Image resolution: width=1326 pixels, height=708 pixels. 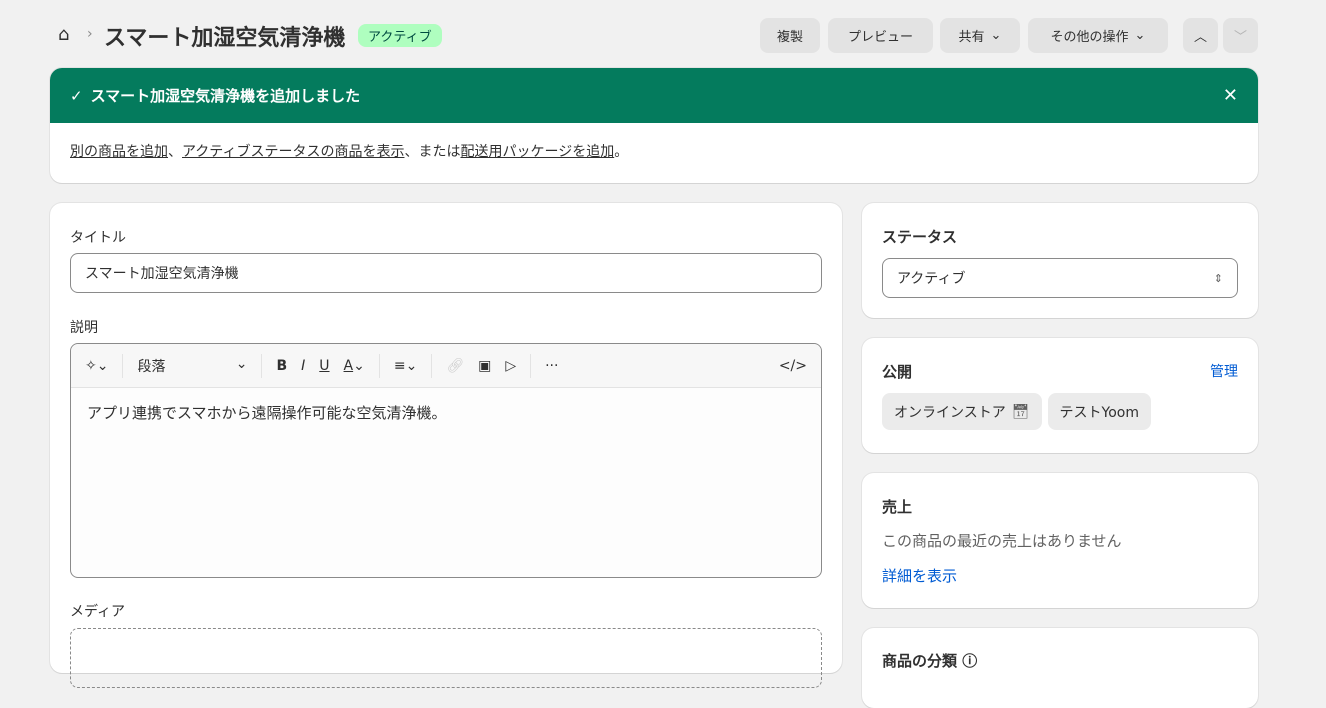 I want to click on calendar-clock-icon: 📅︎, so click(x=1020, y=411).